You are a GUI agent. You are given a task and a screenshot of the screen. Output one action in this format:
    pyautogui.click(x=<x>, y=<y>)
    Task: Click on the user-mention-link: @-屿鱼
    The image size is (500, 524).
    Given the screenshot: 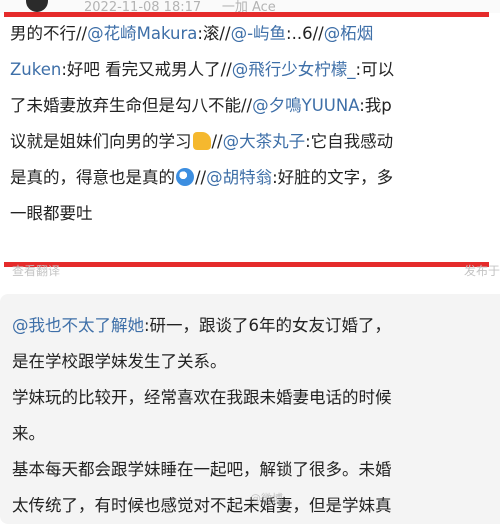 What is the action you would take?
    pyautogui.click(x=258, y=33)
    